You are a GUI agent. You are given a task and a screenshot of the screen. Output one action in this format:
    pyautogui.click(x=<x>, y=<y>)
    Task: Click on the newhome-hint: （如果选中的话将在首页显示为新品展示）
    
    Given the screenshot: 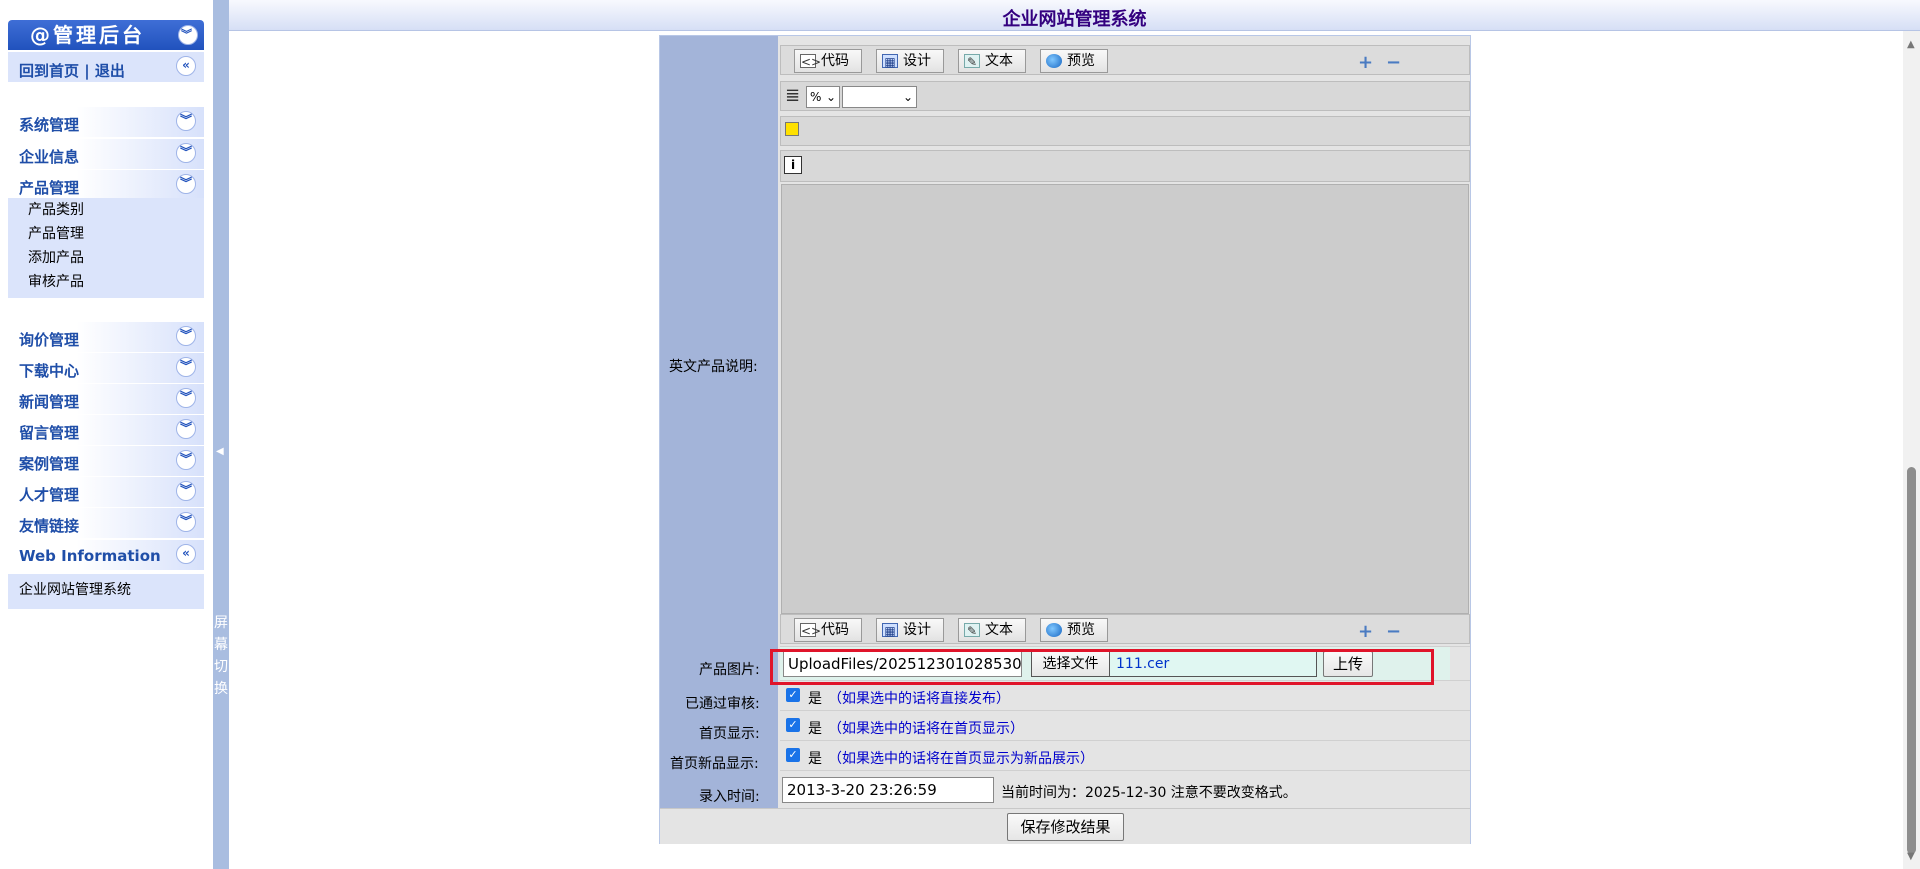 What is the action you would take?
    pyautogui.click(x=961, y=759)
    